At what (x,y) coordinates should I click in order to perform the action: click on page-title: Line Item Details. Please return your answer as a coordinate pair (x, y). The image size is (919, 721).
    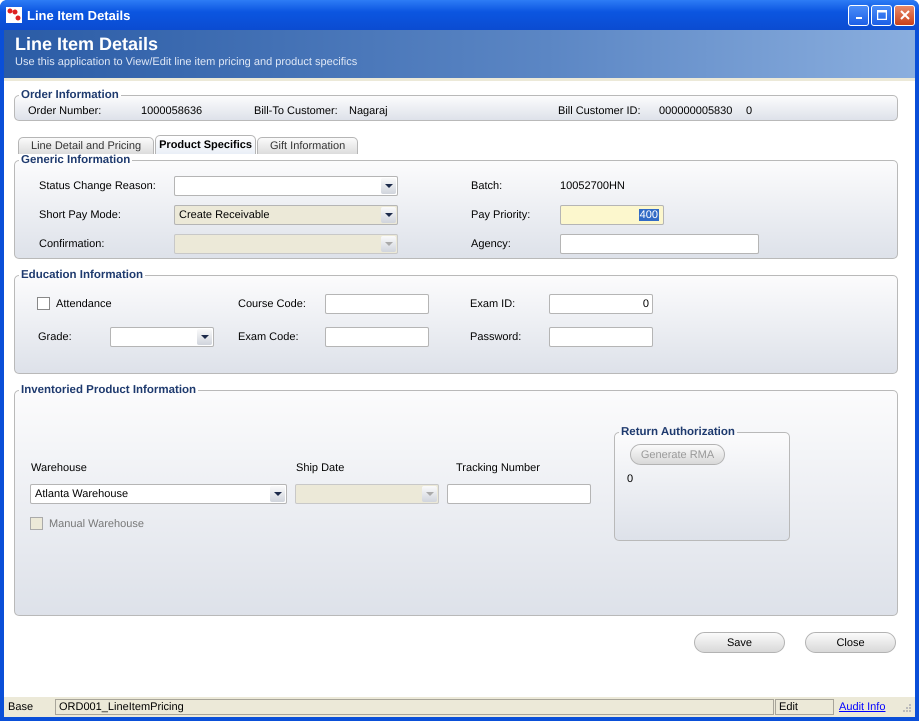
    Looking at the image, I should click on (87, 44).